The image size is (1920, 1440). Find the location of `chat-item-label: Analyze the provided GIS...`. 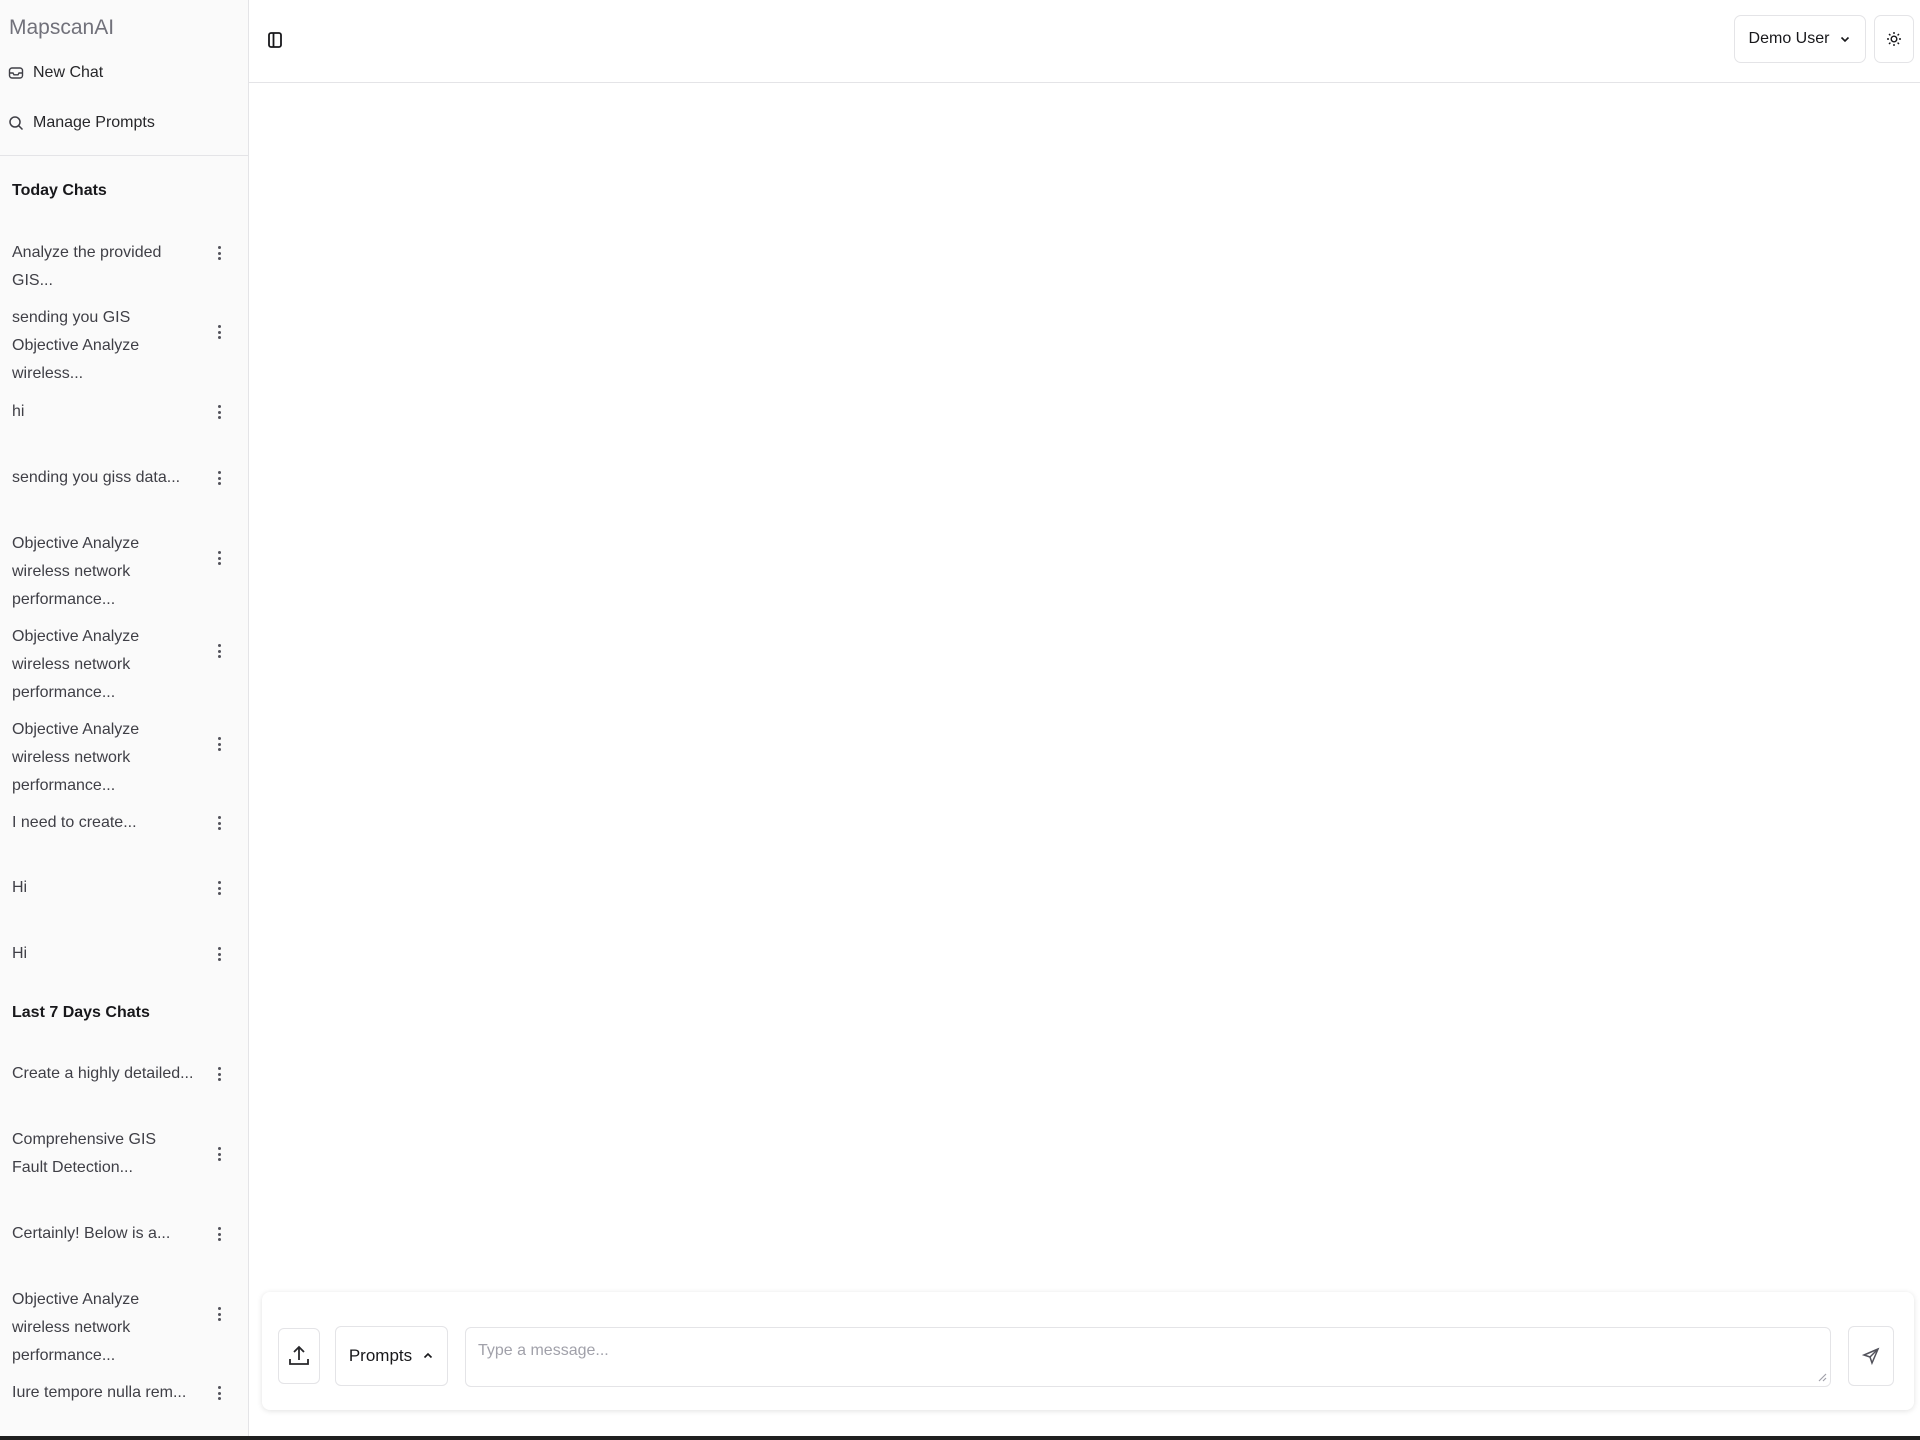

chat-item-label: Analyze the provided GIS... is located at coordinates (87, 266).